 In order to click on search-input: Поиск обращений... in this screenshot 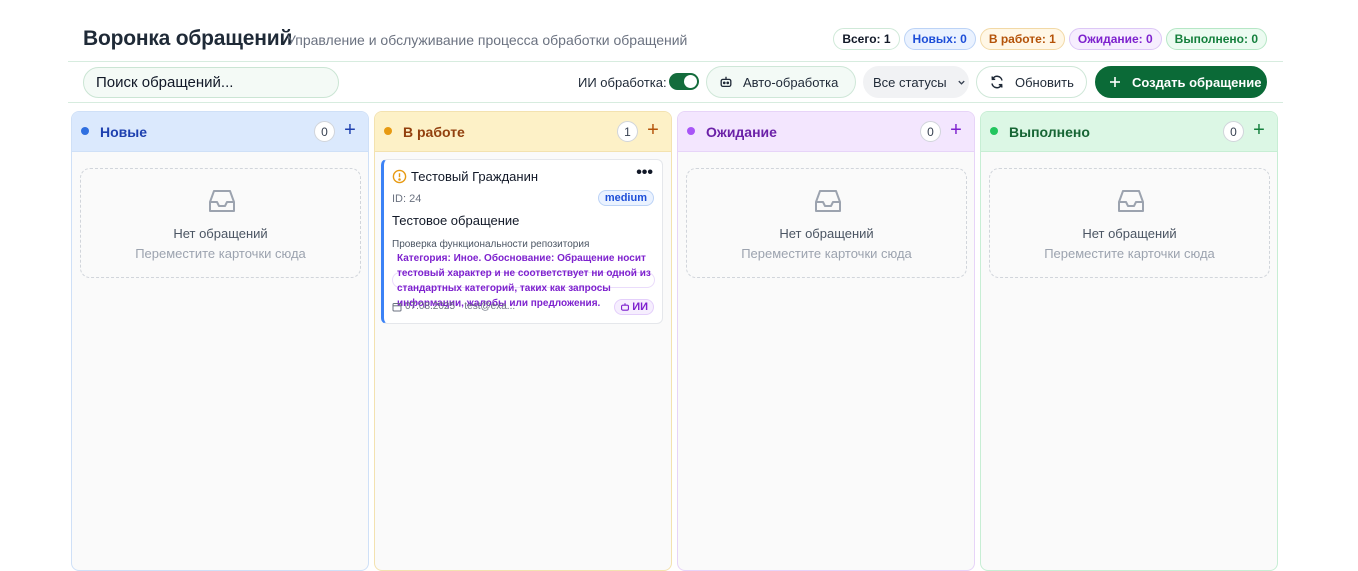, I will do `click(211, 82)`.